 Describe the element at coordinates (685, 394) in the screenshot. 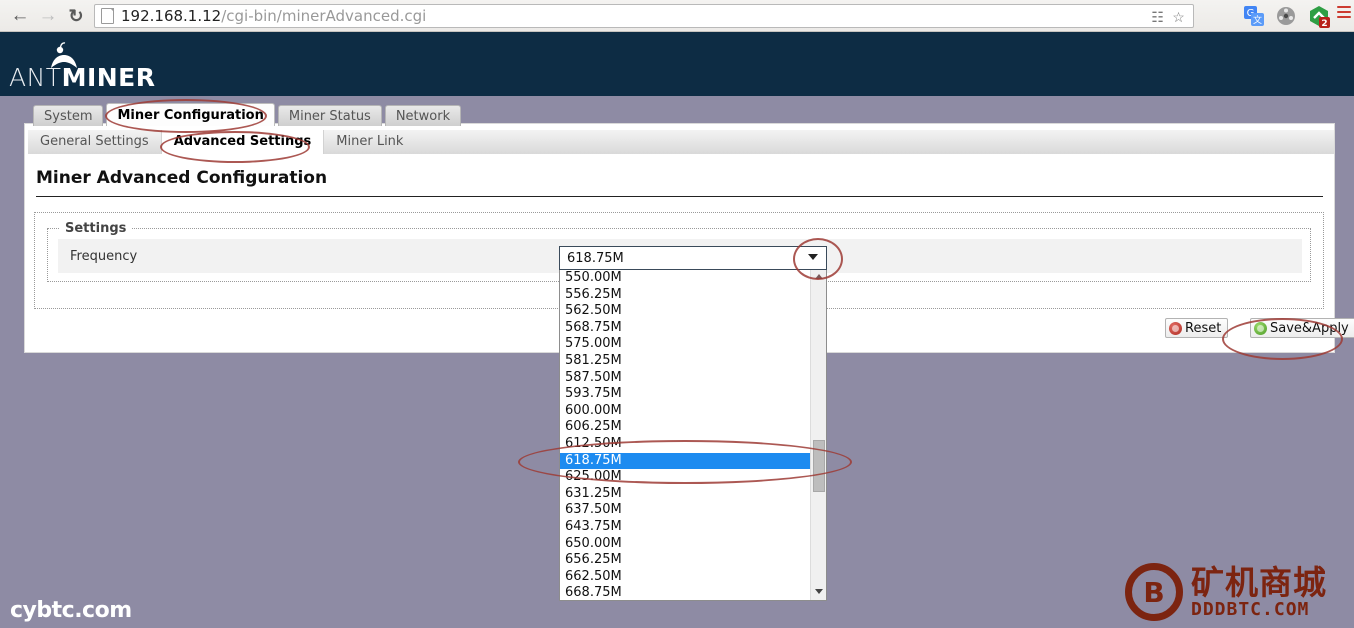

I see `frequency-option: 593.75M` at that location.